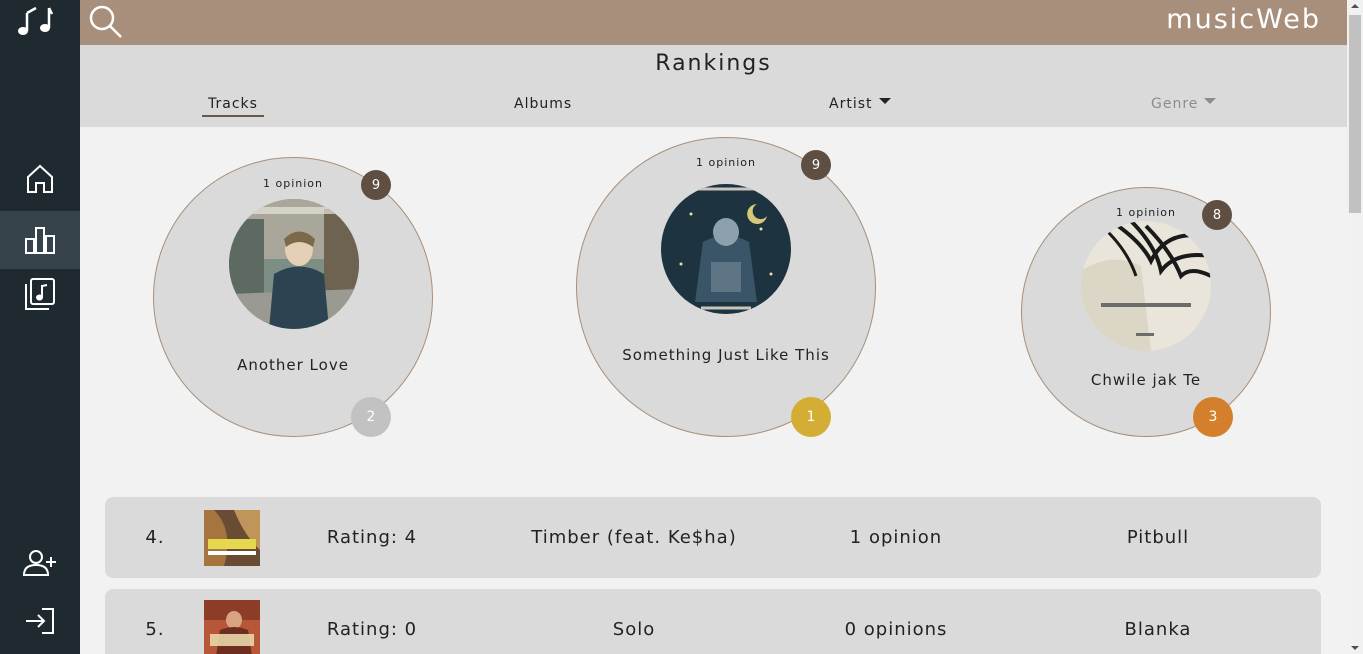 This screenshot has height=654, width=1363. I want to click on podium-card-3: 1 opinion Chwile jak Te 8 3, so click(1146, 312).